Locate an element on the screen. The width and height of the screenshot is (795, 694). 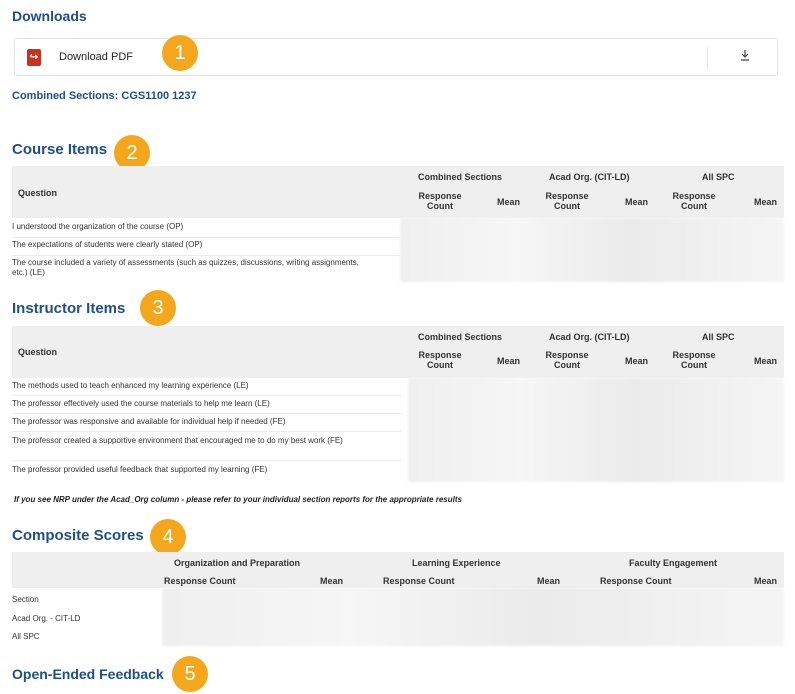
step-badge-4: 4 is located at coordinates (168, 537).